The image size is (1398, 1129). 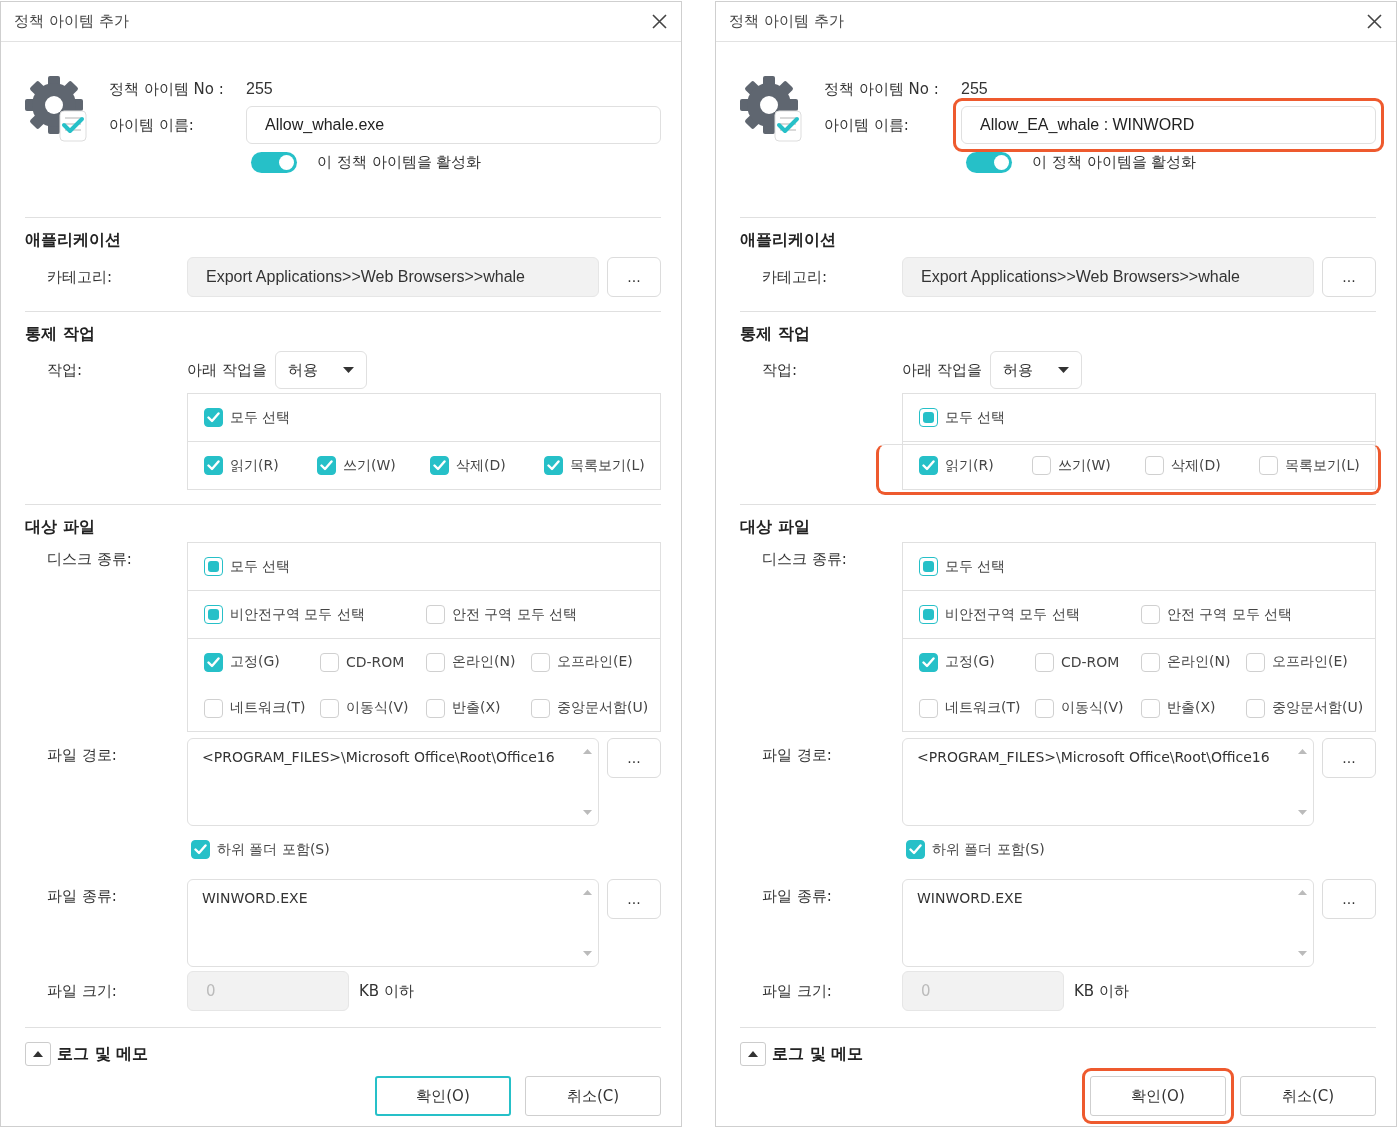 I want to click on toggle-label: 이 정책 아이템을 활성화, so click(x=1114, y=162).